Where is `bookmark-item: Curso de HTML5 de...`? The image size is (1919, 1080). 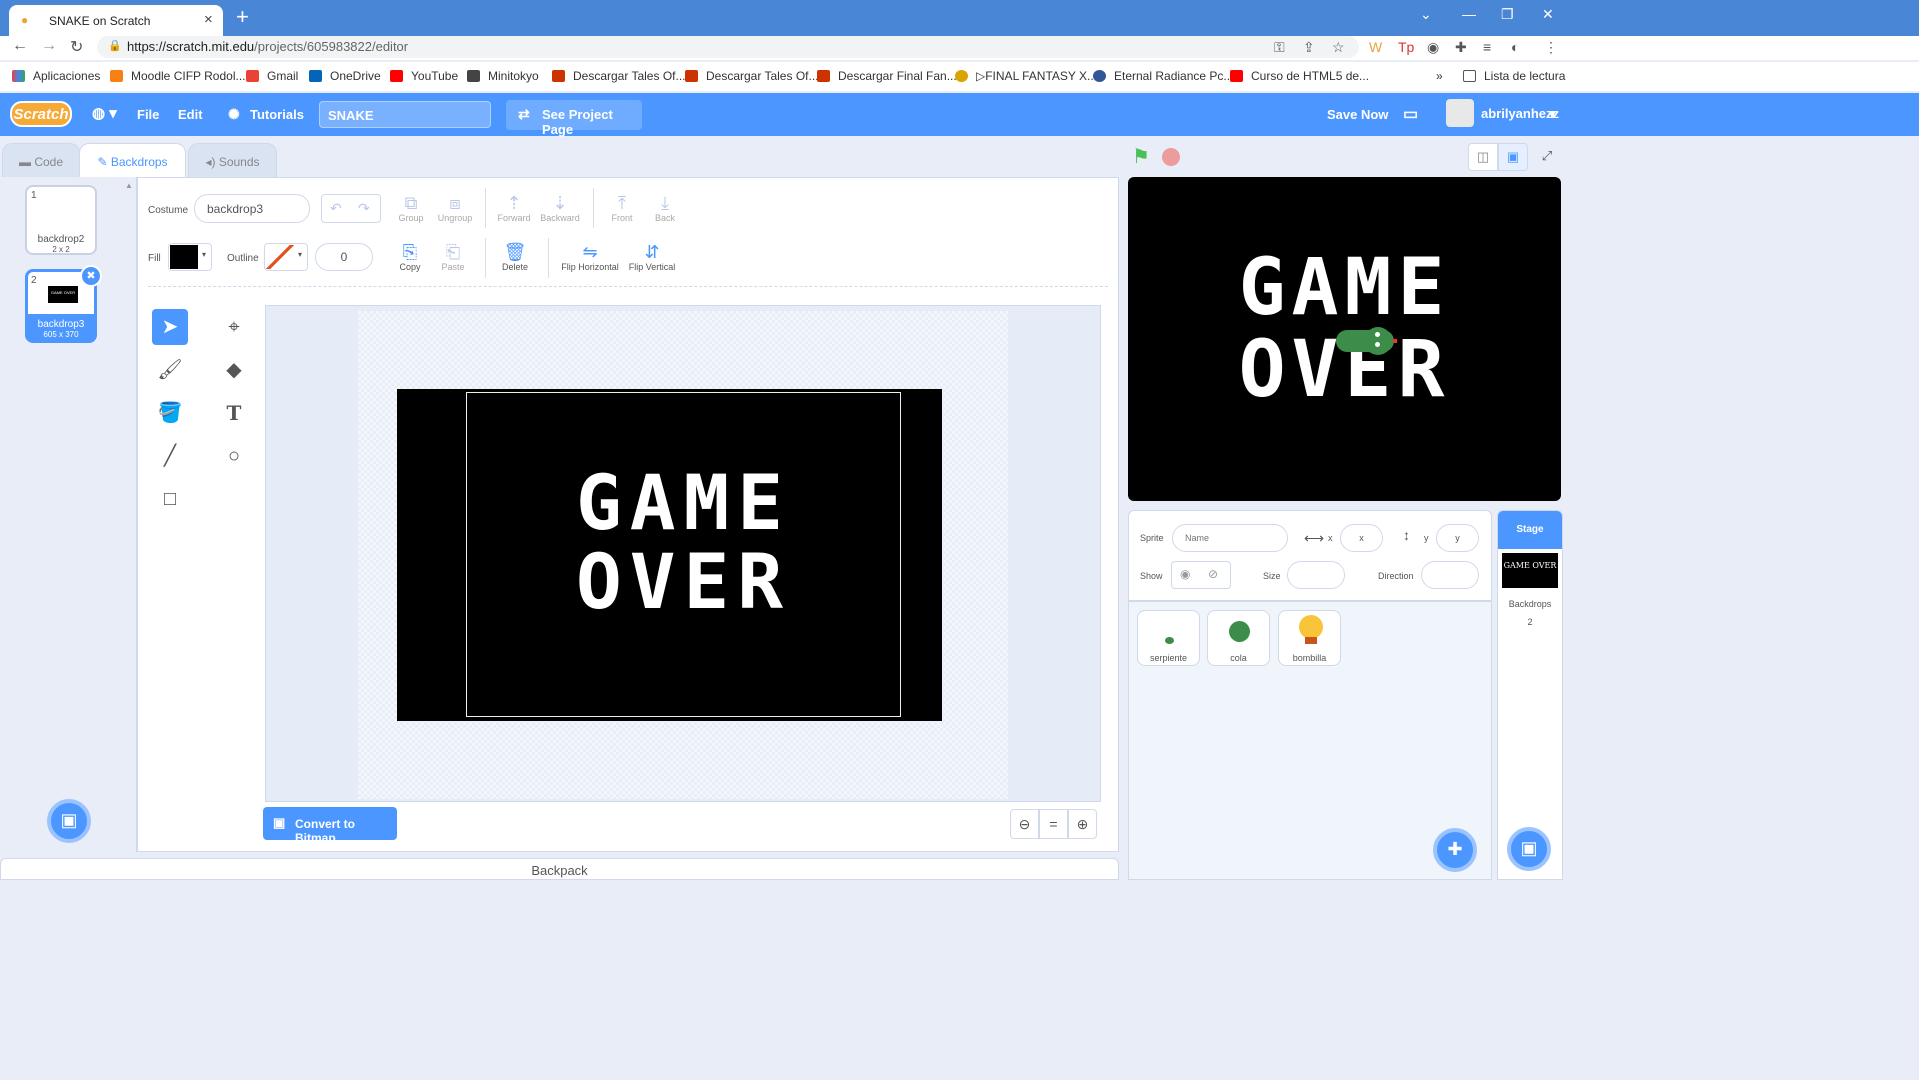
bookmark-item: Curso de HTML5 de... is located at coordinates (1299, 76).